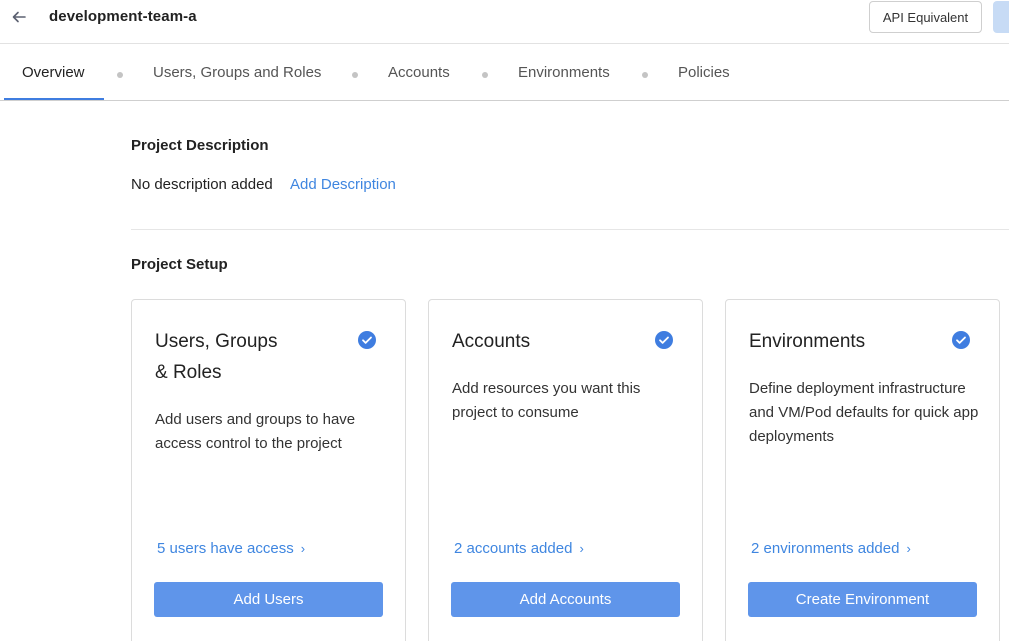 This screenshot has width=1009, height=641. Describe the element at coordinates (200, 145) in the screenshot. I see `project-description-heading: Project Description` at that location.